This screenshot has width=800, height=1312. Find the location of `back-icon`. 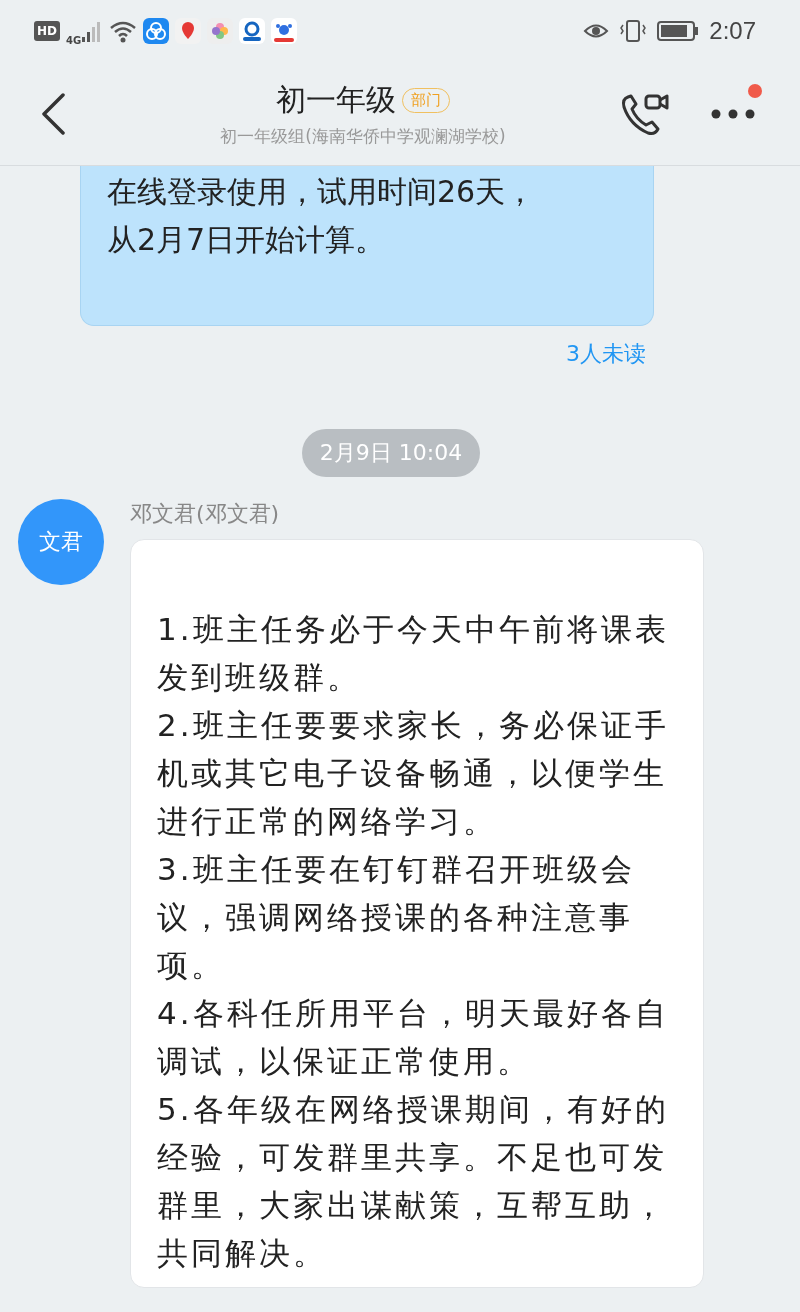

back-icon is located at coordinates (53, 113).